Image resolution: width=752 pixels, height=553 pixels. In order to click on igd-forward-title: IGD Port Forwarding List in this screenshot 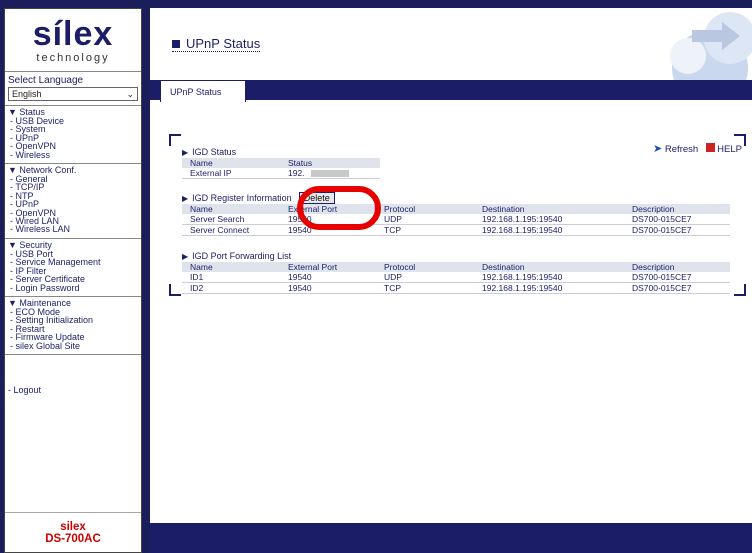, I will do `click(242, 256)`.